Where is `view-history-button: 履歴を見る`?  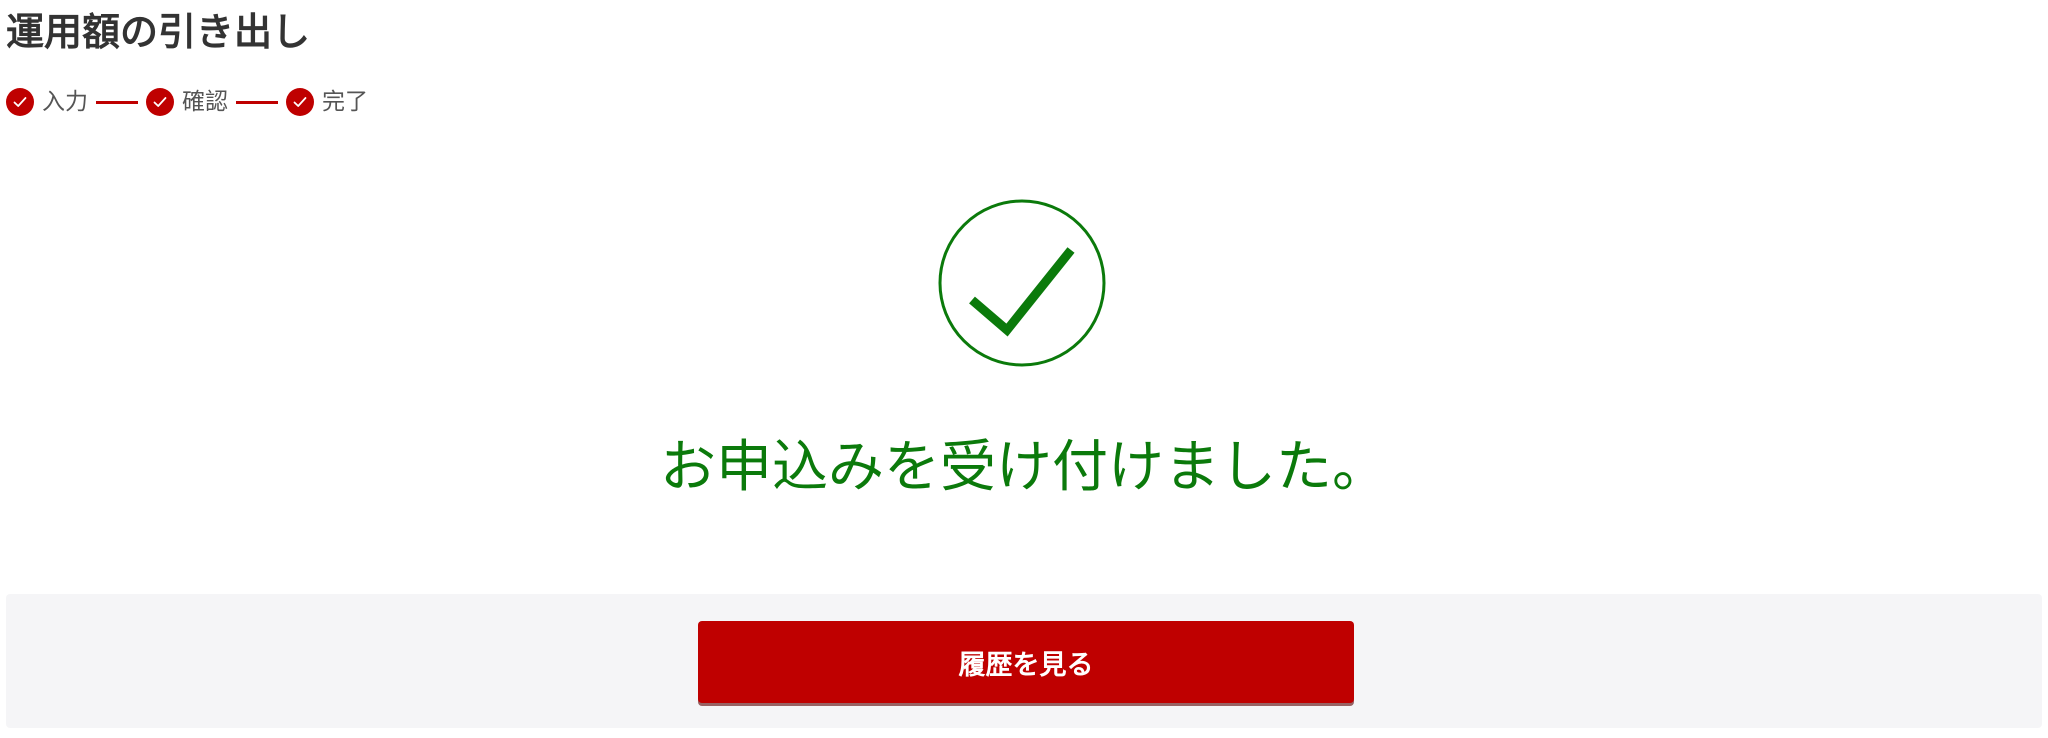
view-history-button: 履歴を見る is located at coordinates (1026, 662).